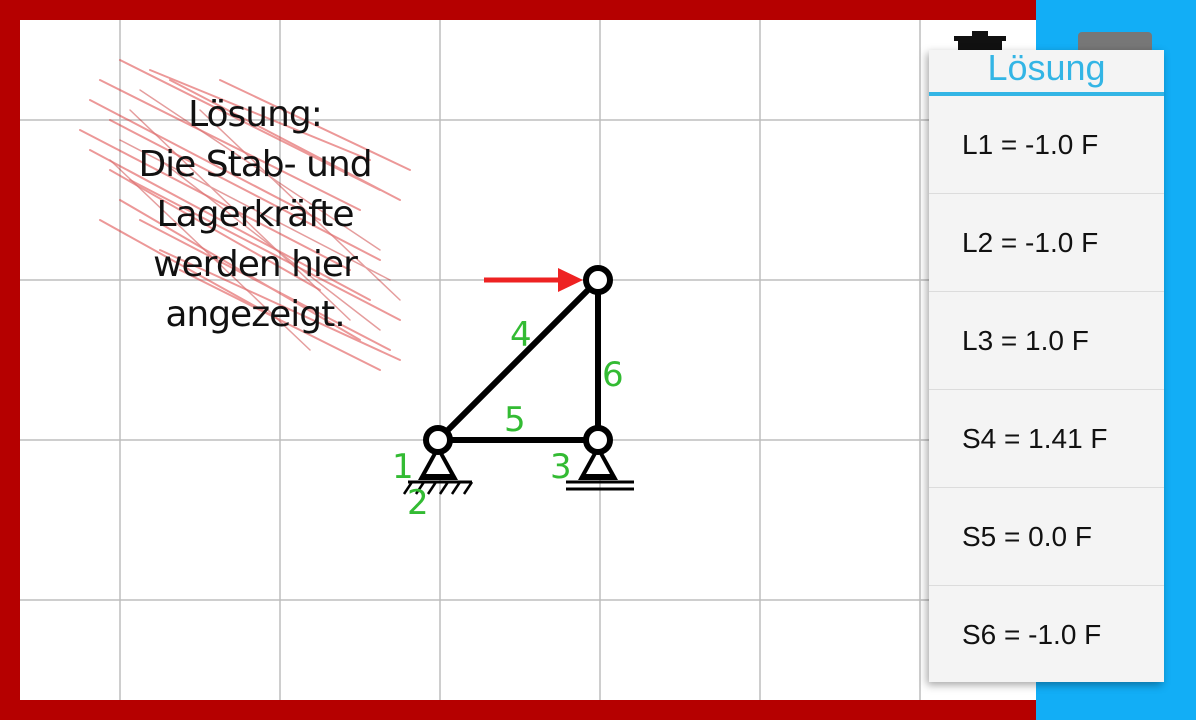 The image size is (1196, 720). What do you see at coordinates (403, 467) in the screenshot?
I see `label-1: 1` at bounding box center [403, 467].